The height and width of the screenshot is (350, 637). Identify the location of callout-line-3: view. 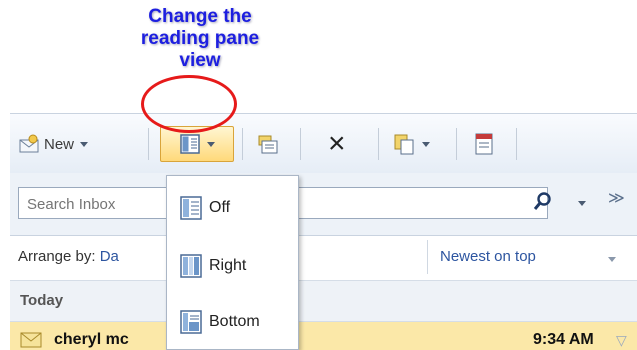
(200, 60).